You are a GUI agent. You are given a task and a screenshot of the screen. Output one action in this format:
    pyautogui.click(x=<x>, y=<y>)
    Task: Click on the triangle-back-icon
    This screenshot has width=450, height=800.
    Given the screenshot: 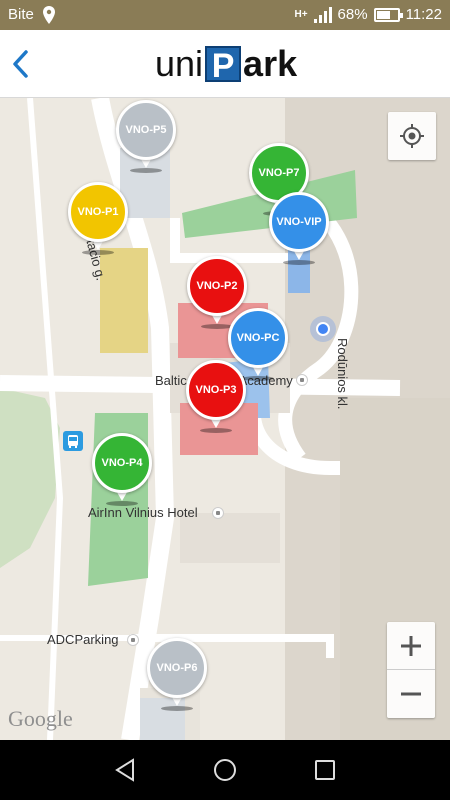 What is the action you would take?
    pyautogui.click(x=124, y=770)
    